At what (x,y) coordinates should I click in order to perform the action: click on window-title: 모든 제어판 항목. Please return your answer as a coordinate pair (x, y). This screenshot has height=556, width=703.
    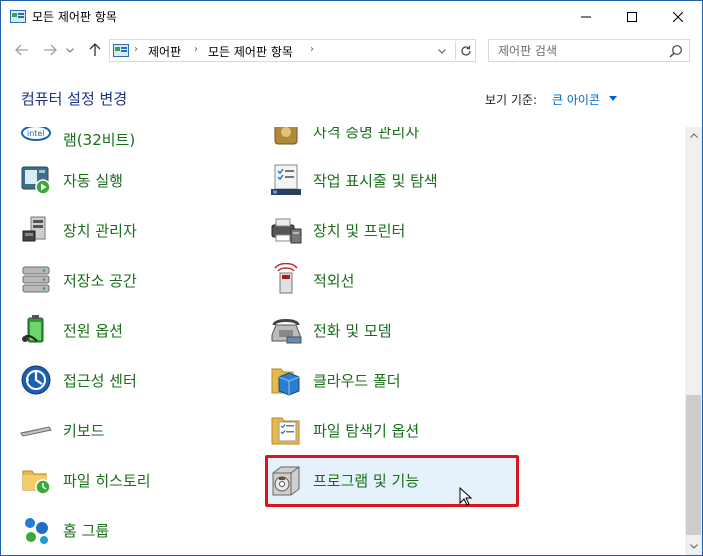
    Looking at the image, I should click on (74, 17).